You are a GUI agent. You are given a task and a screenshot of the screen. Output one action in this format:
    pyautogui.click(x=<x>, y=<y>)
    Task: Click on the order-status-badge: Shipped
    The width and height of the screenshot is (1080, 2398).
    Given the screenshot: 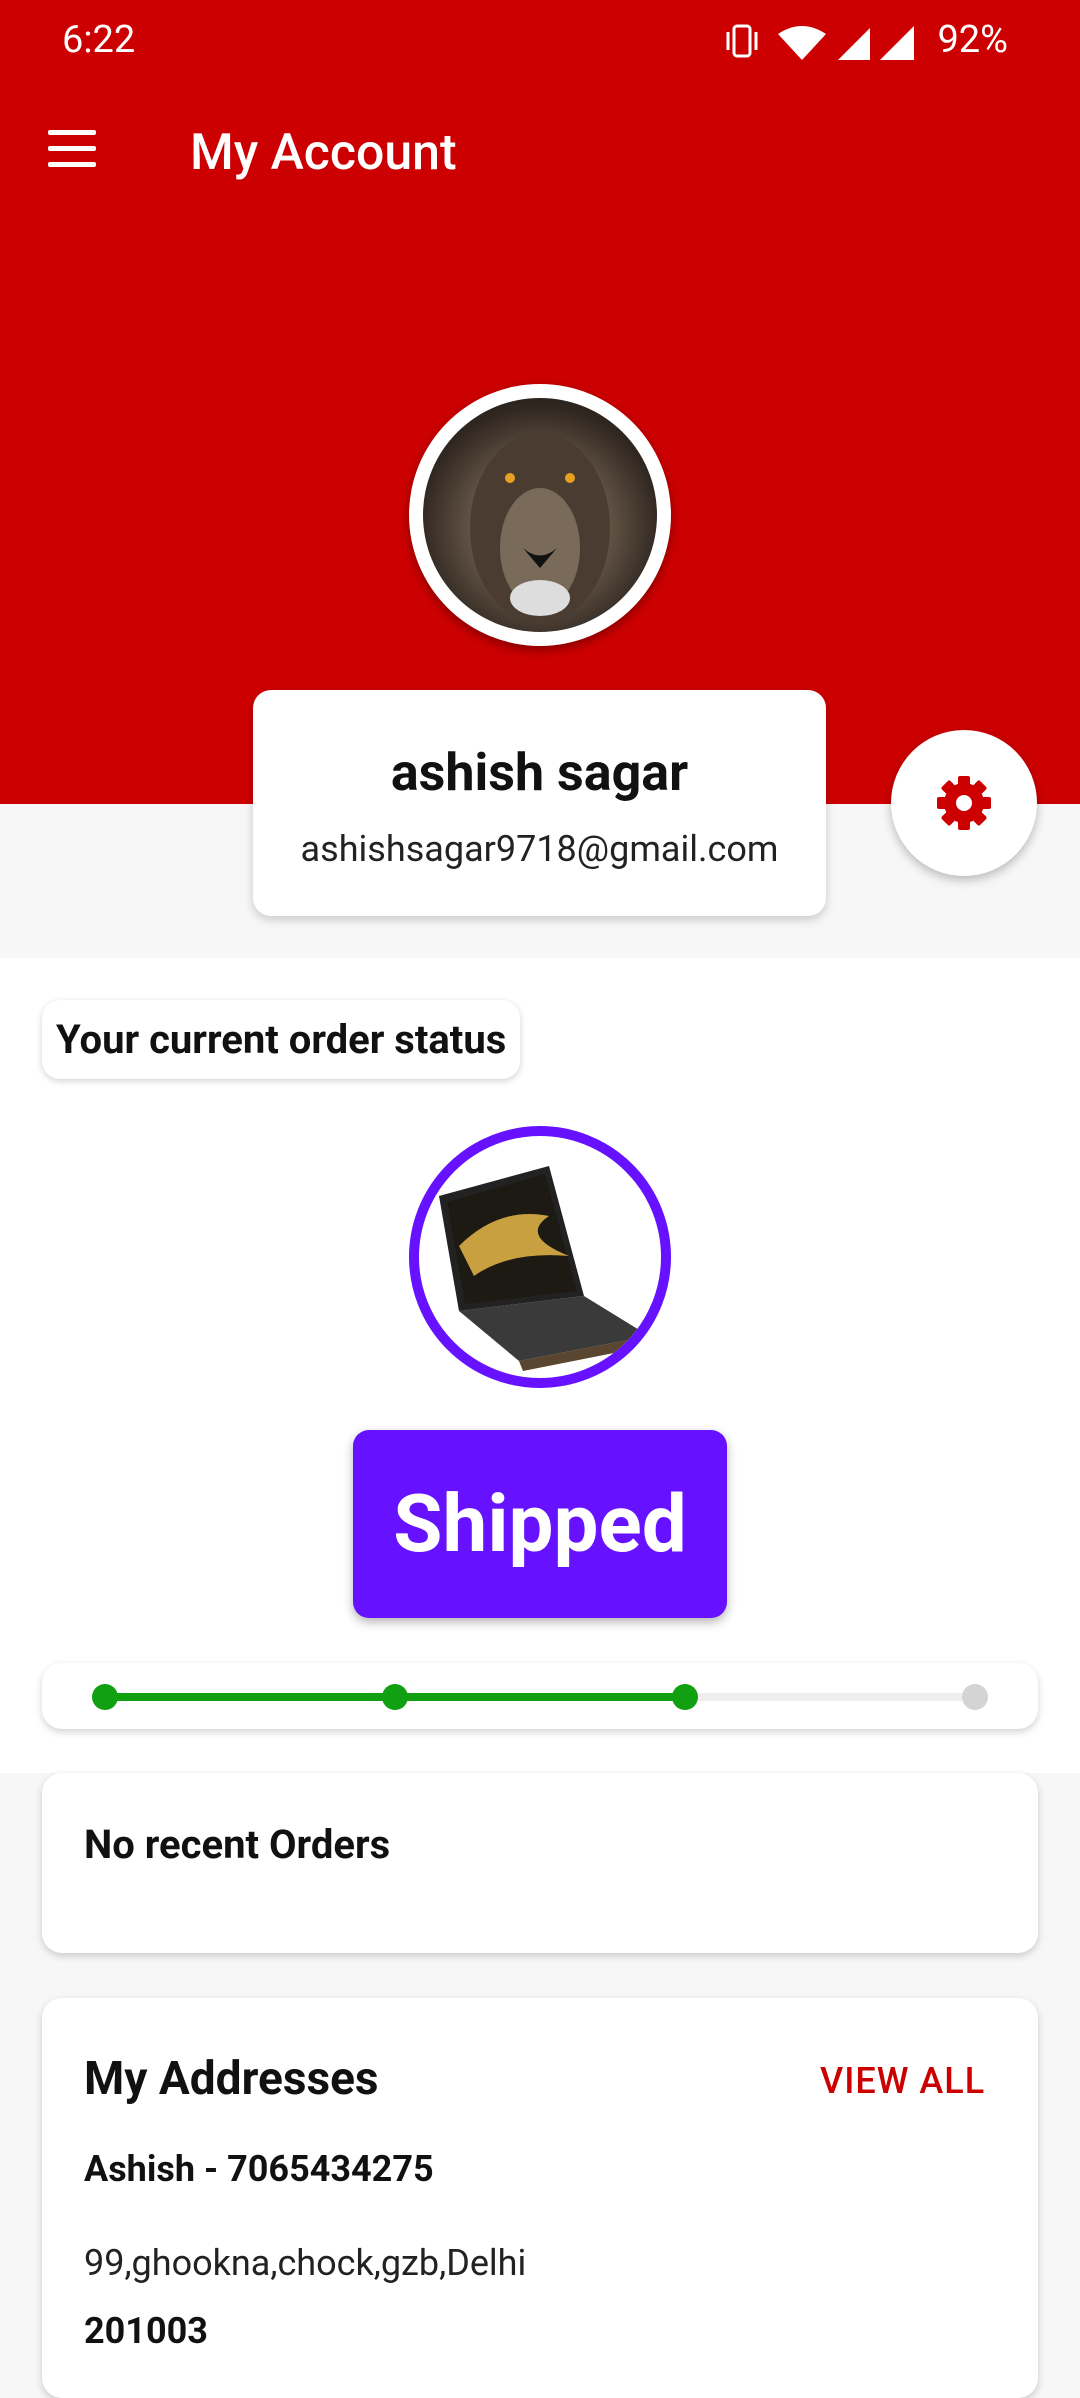 What is the action you would take?
    pyautogui.click(x=540, y=1524)
    